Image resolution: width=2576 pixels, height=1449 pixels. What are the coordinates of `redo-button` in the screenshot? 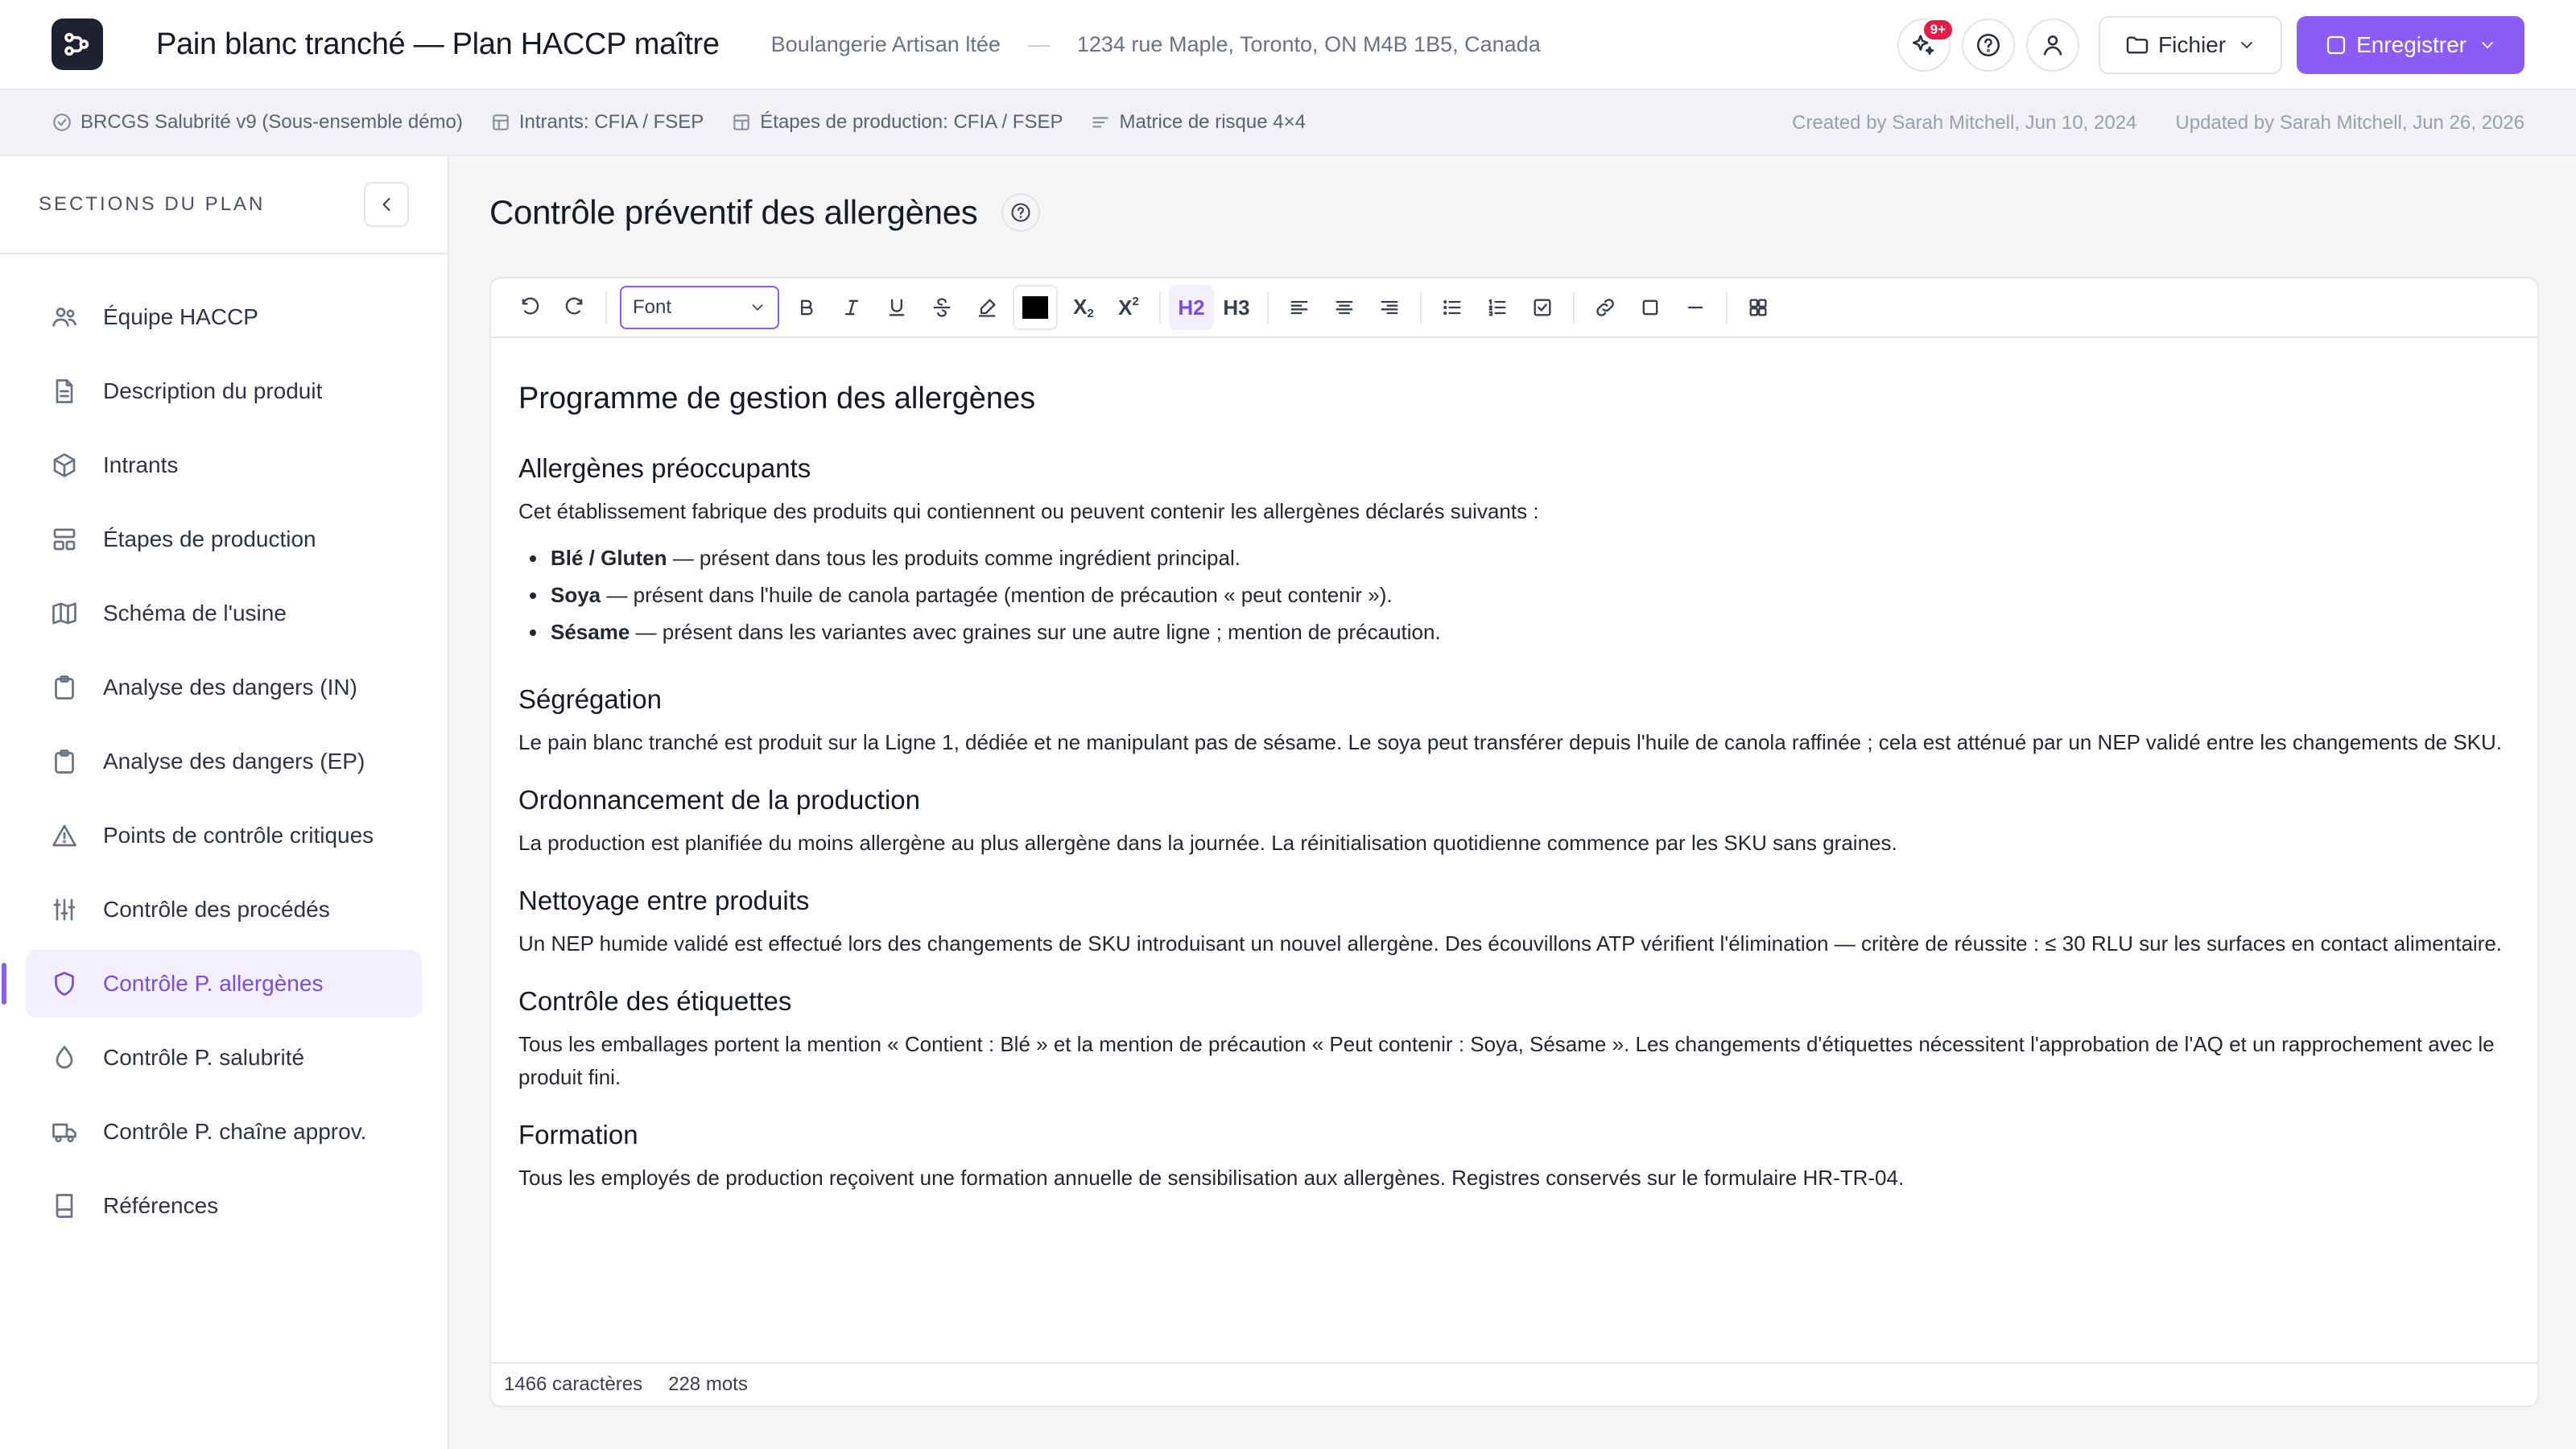 It's located at (574, 307).